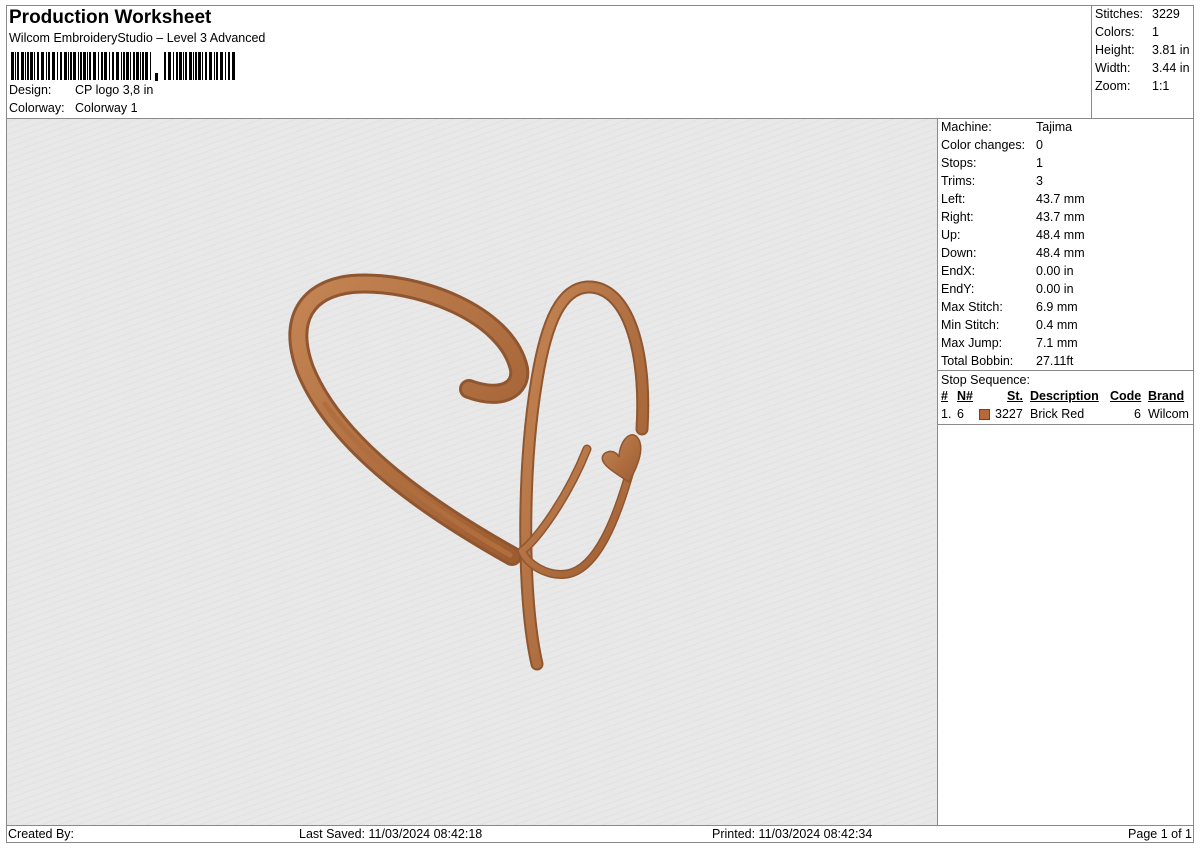 Image resolution: width=1200 pixels, height=848 pixels. What do you see at coordinates (1055, 361) in the screenshot?
I see `machine-info-value: 27.11ft` at bounding box center [1055, 361].